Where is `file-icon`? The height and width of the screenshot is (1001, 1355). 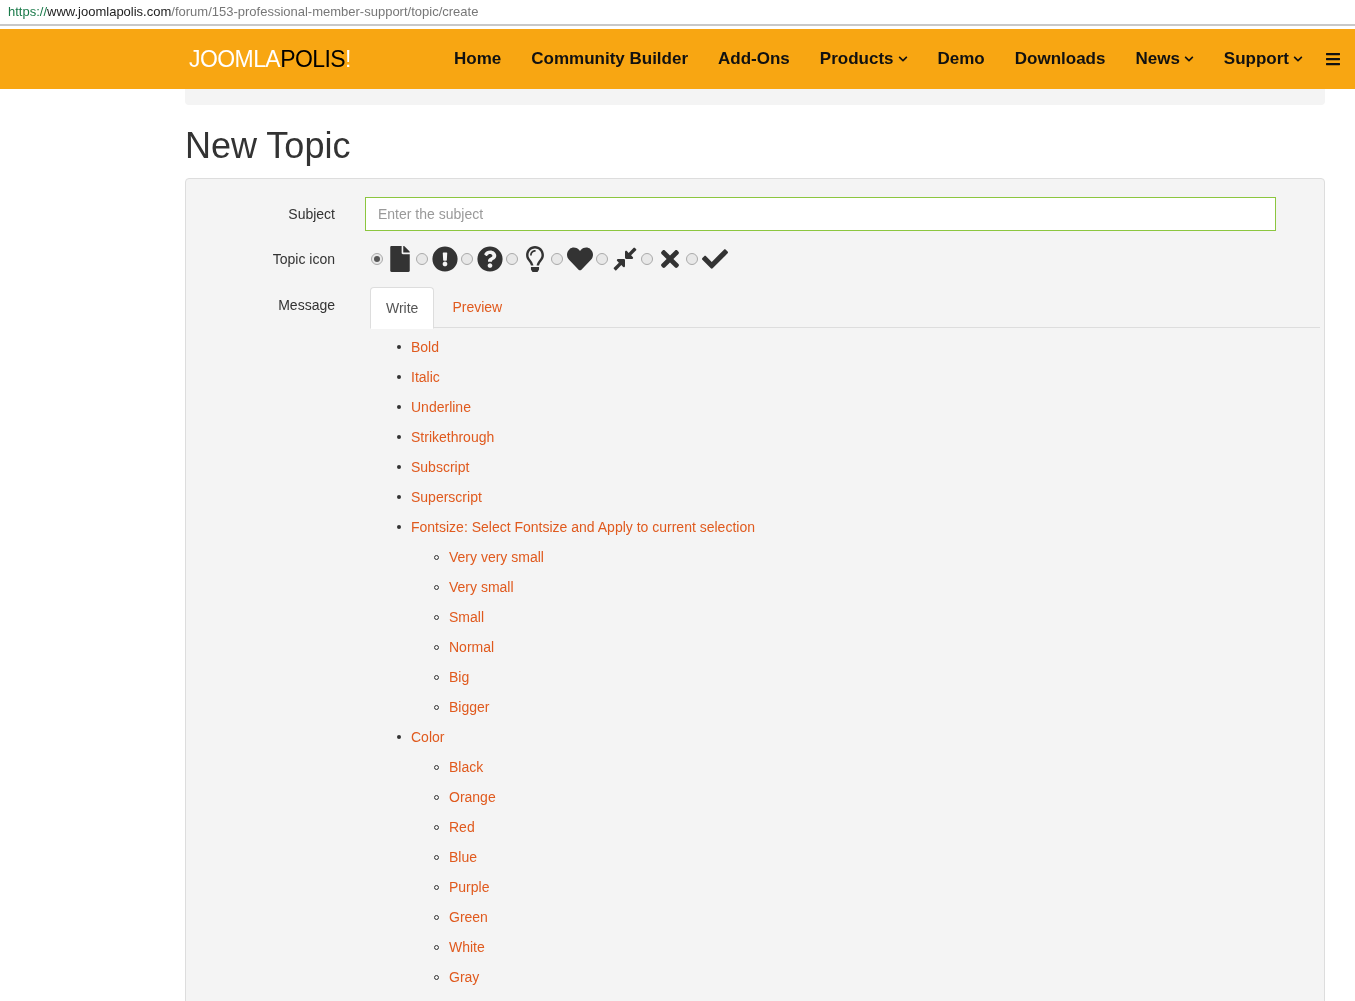
file-icon is located at coordinates (400, 259).